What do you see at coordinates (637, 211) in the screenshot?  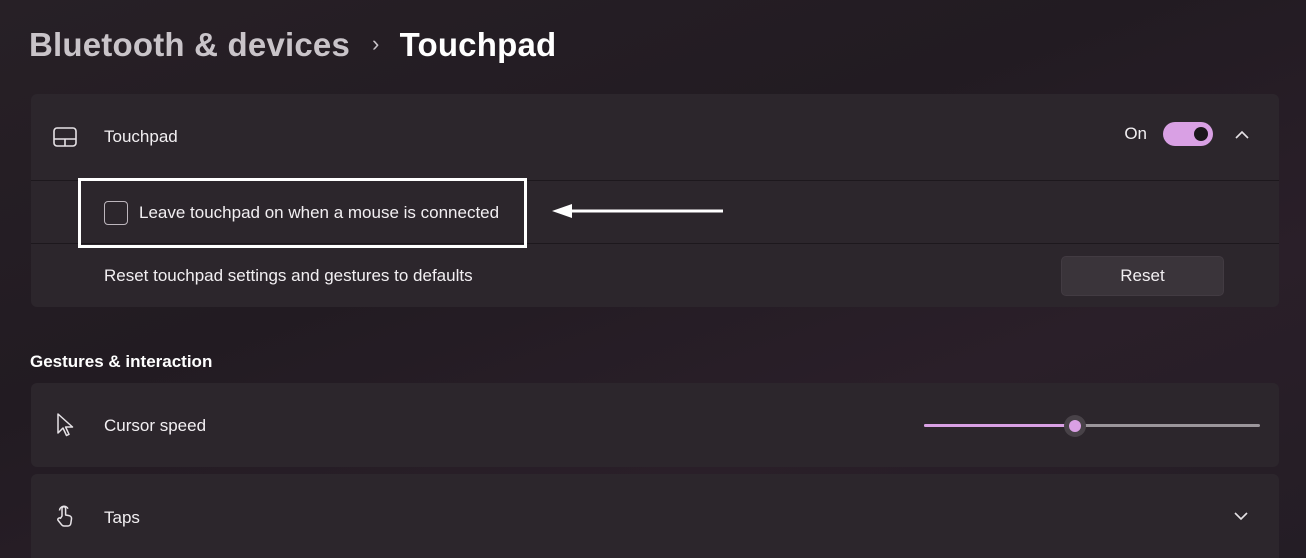 I see `arrow-left-icon` at bounding box center [637, 211].